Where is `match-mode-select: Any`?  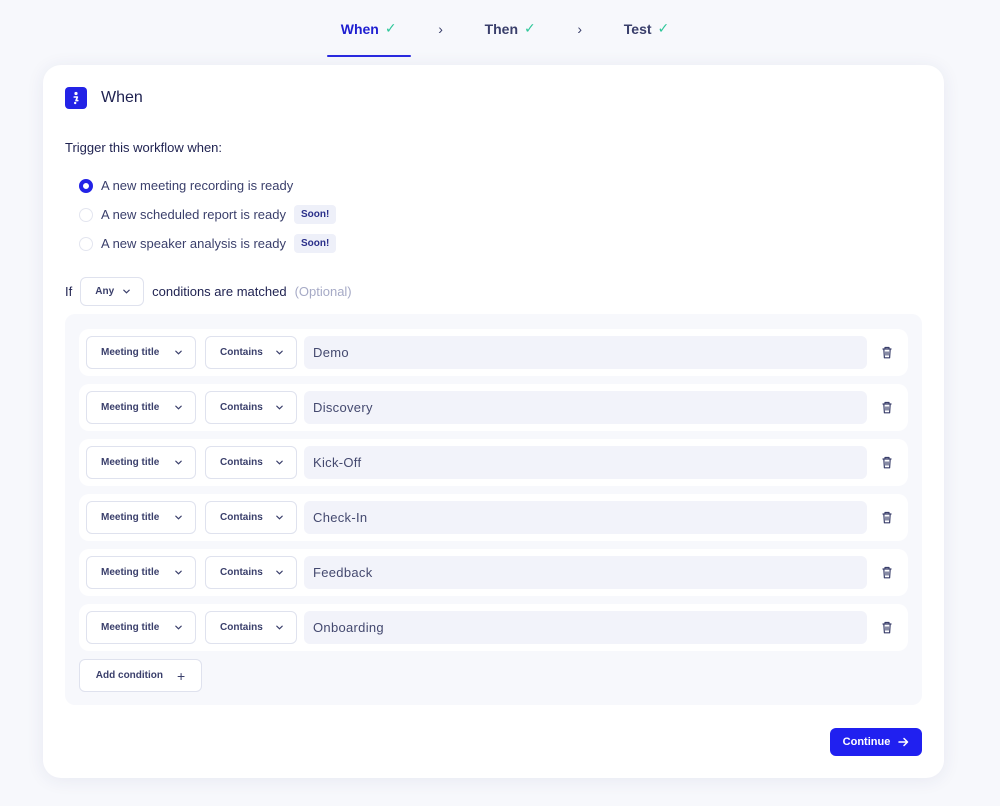
match-mode-select: Any is located at coordinates (112, 291).